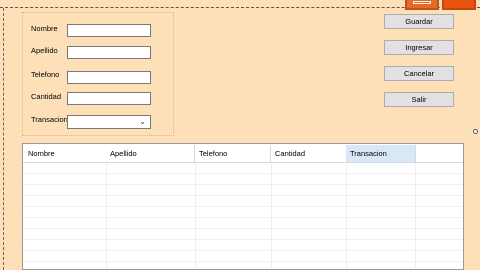  I want to click on cantidad-input, so click(109, 98).